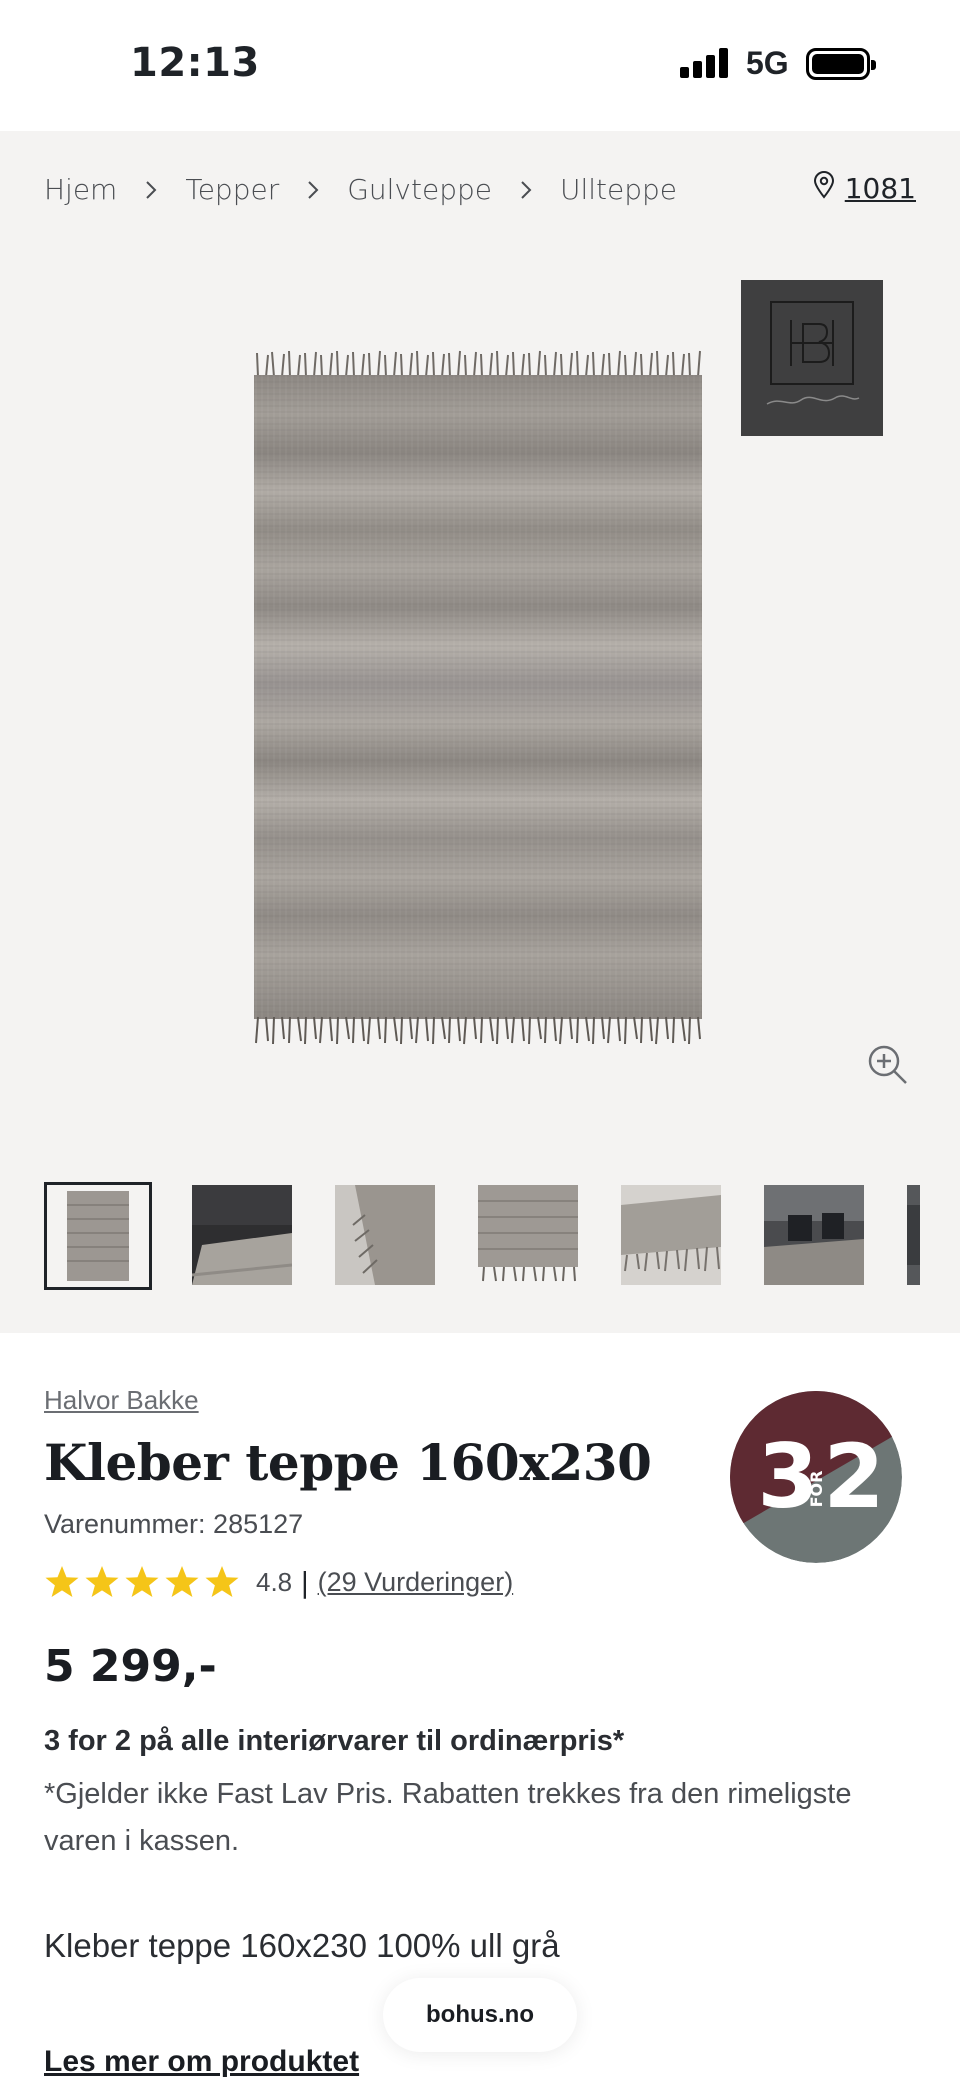 The image size is (960, 2081). I want to click on breadcrumb-tepper: Tepper, so click(232, 189).